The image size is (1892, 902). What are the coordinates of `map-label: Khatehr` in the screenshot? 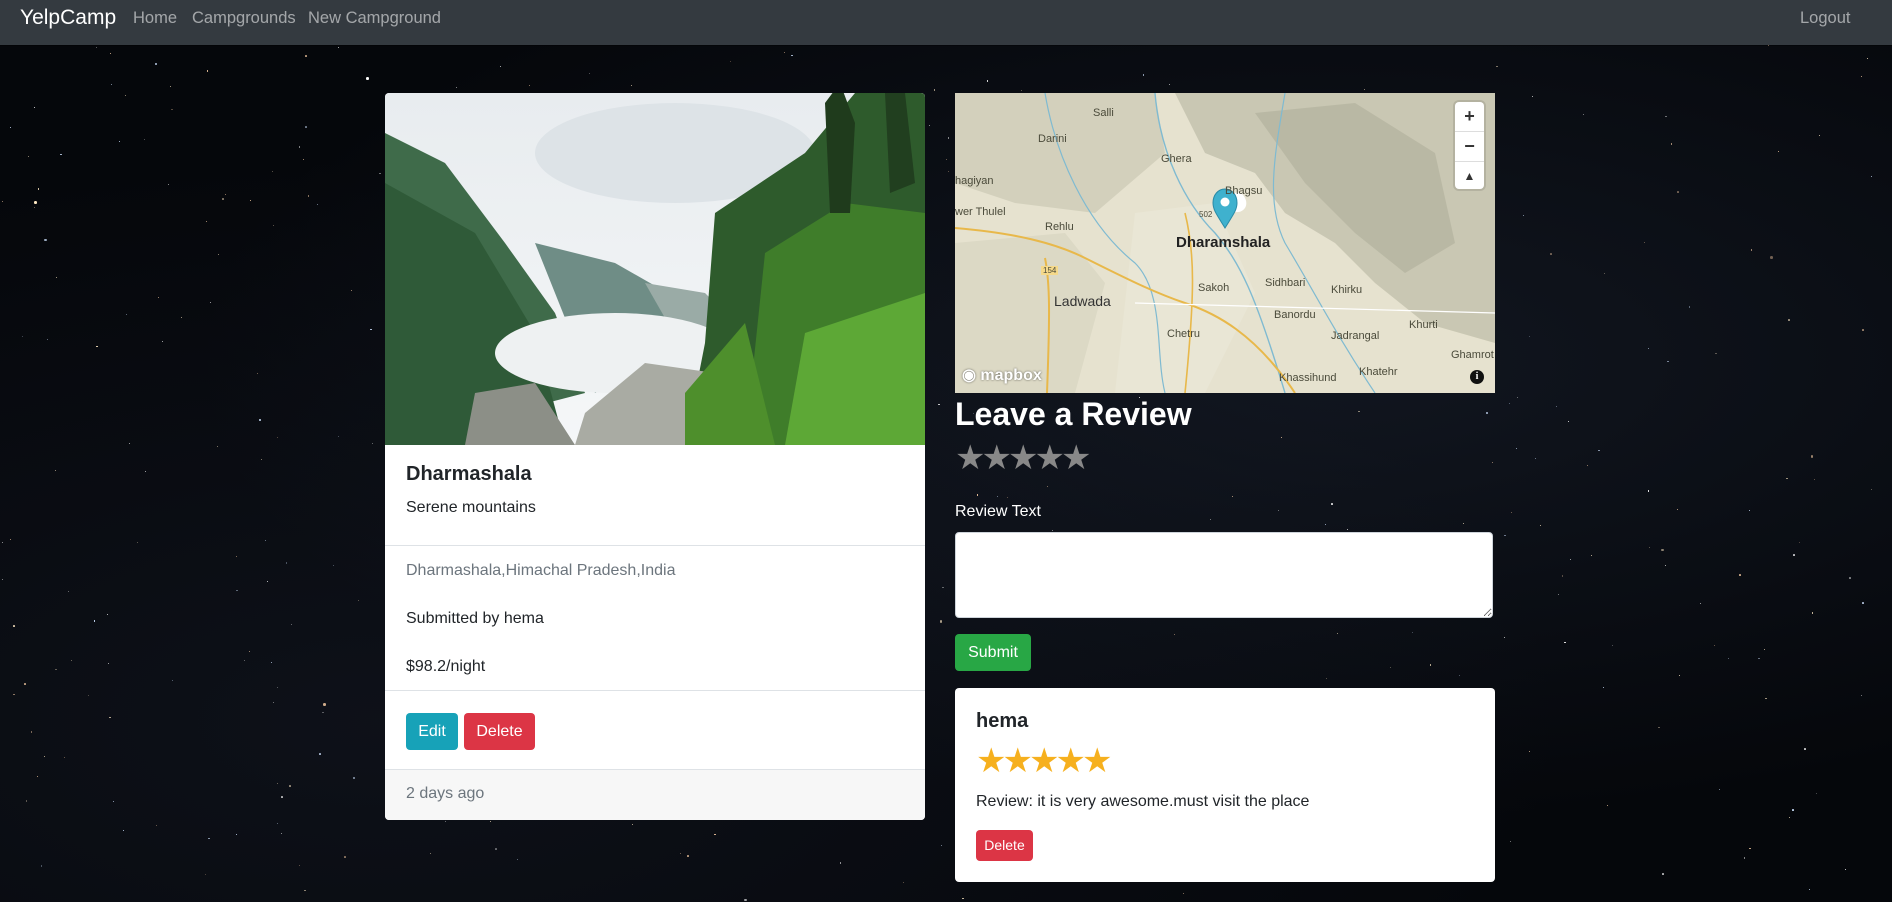 It's located at (1378, 372).